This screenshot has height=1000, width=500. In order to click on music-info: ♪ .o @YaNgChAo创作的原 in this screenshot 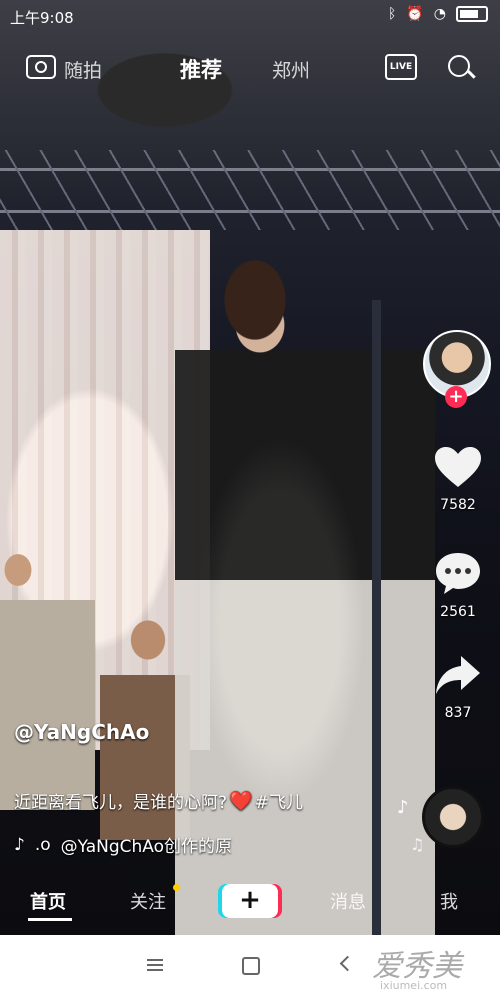, I will do `click(123, 845)`.